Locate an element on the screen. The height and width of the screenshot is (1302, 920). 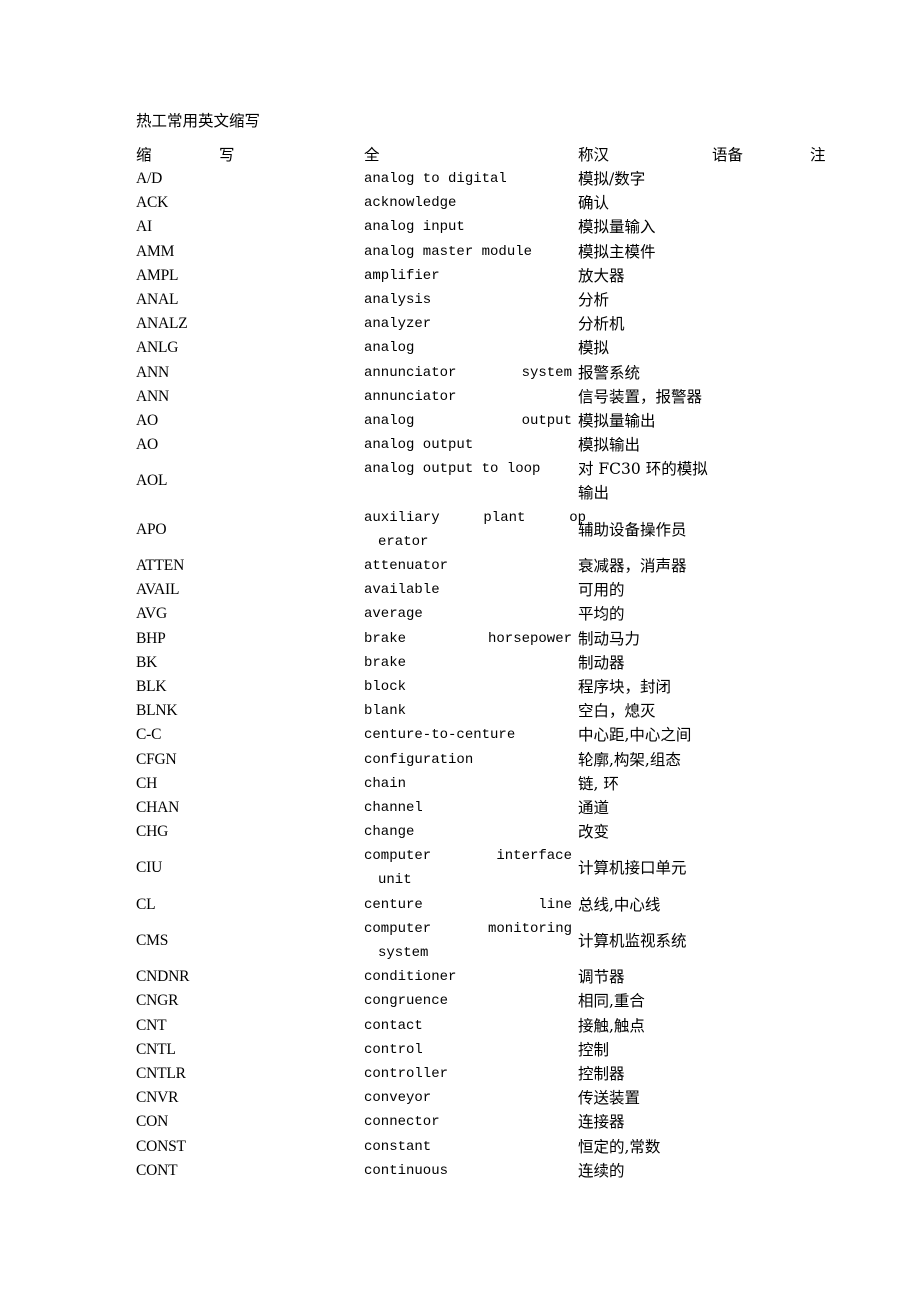
cell-full-name: analyzer is located at coordinates (398, 324).